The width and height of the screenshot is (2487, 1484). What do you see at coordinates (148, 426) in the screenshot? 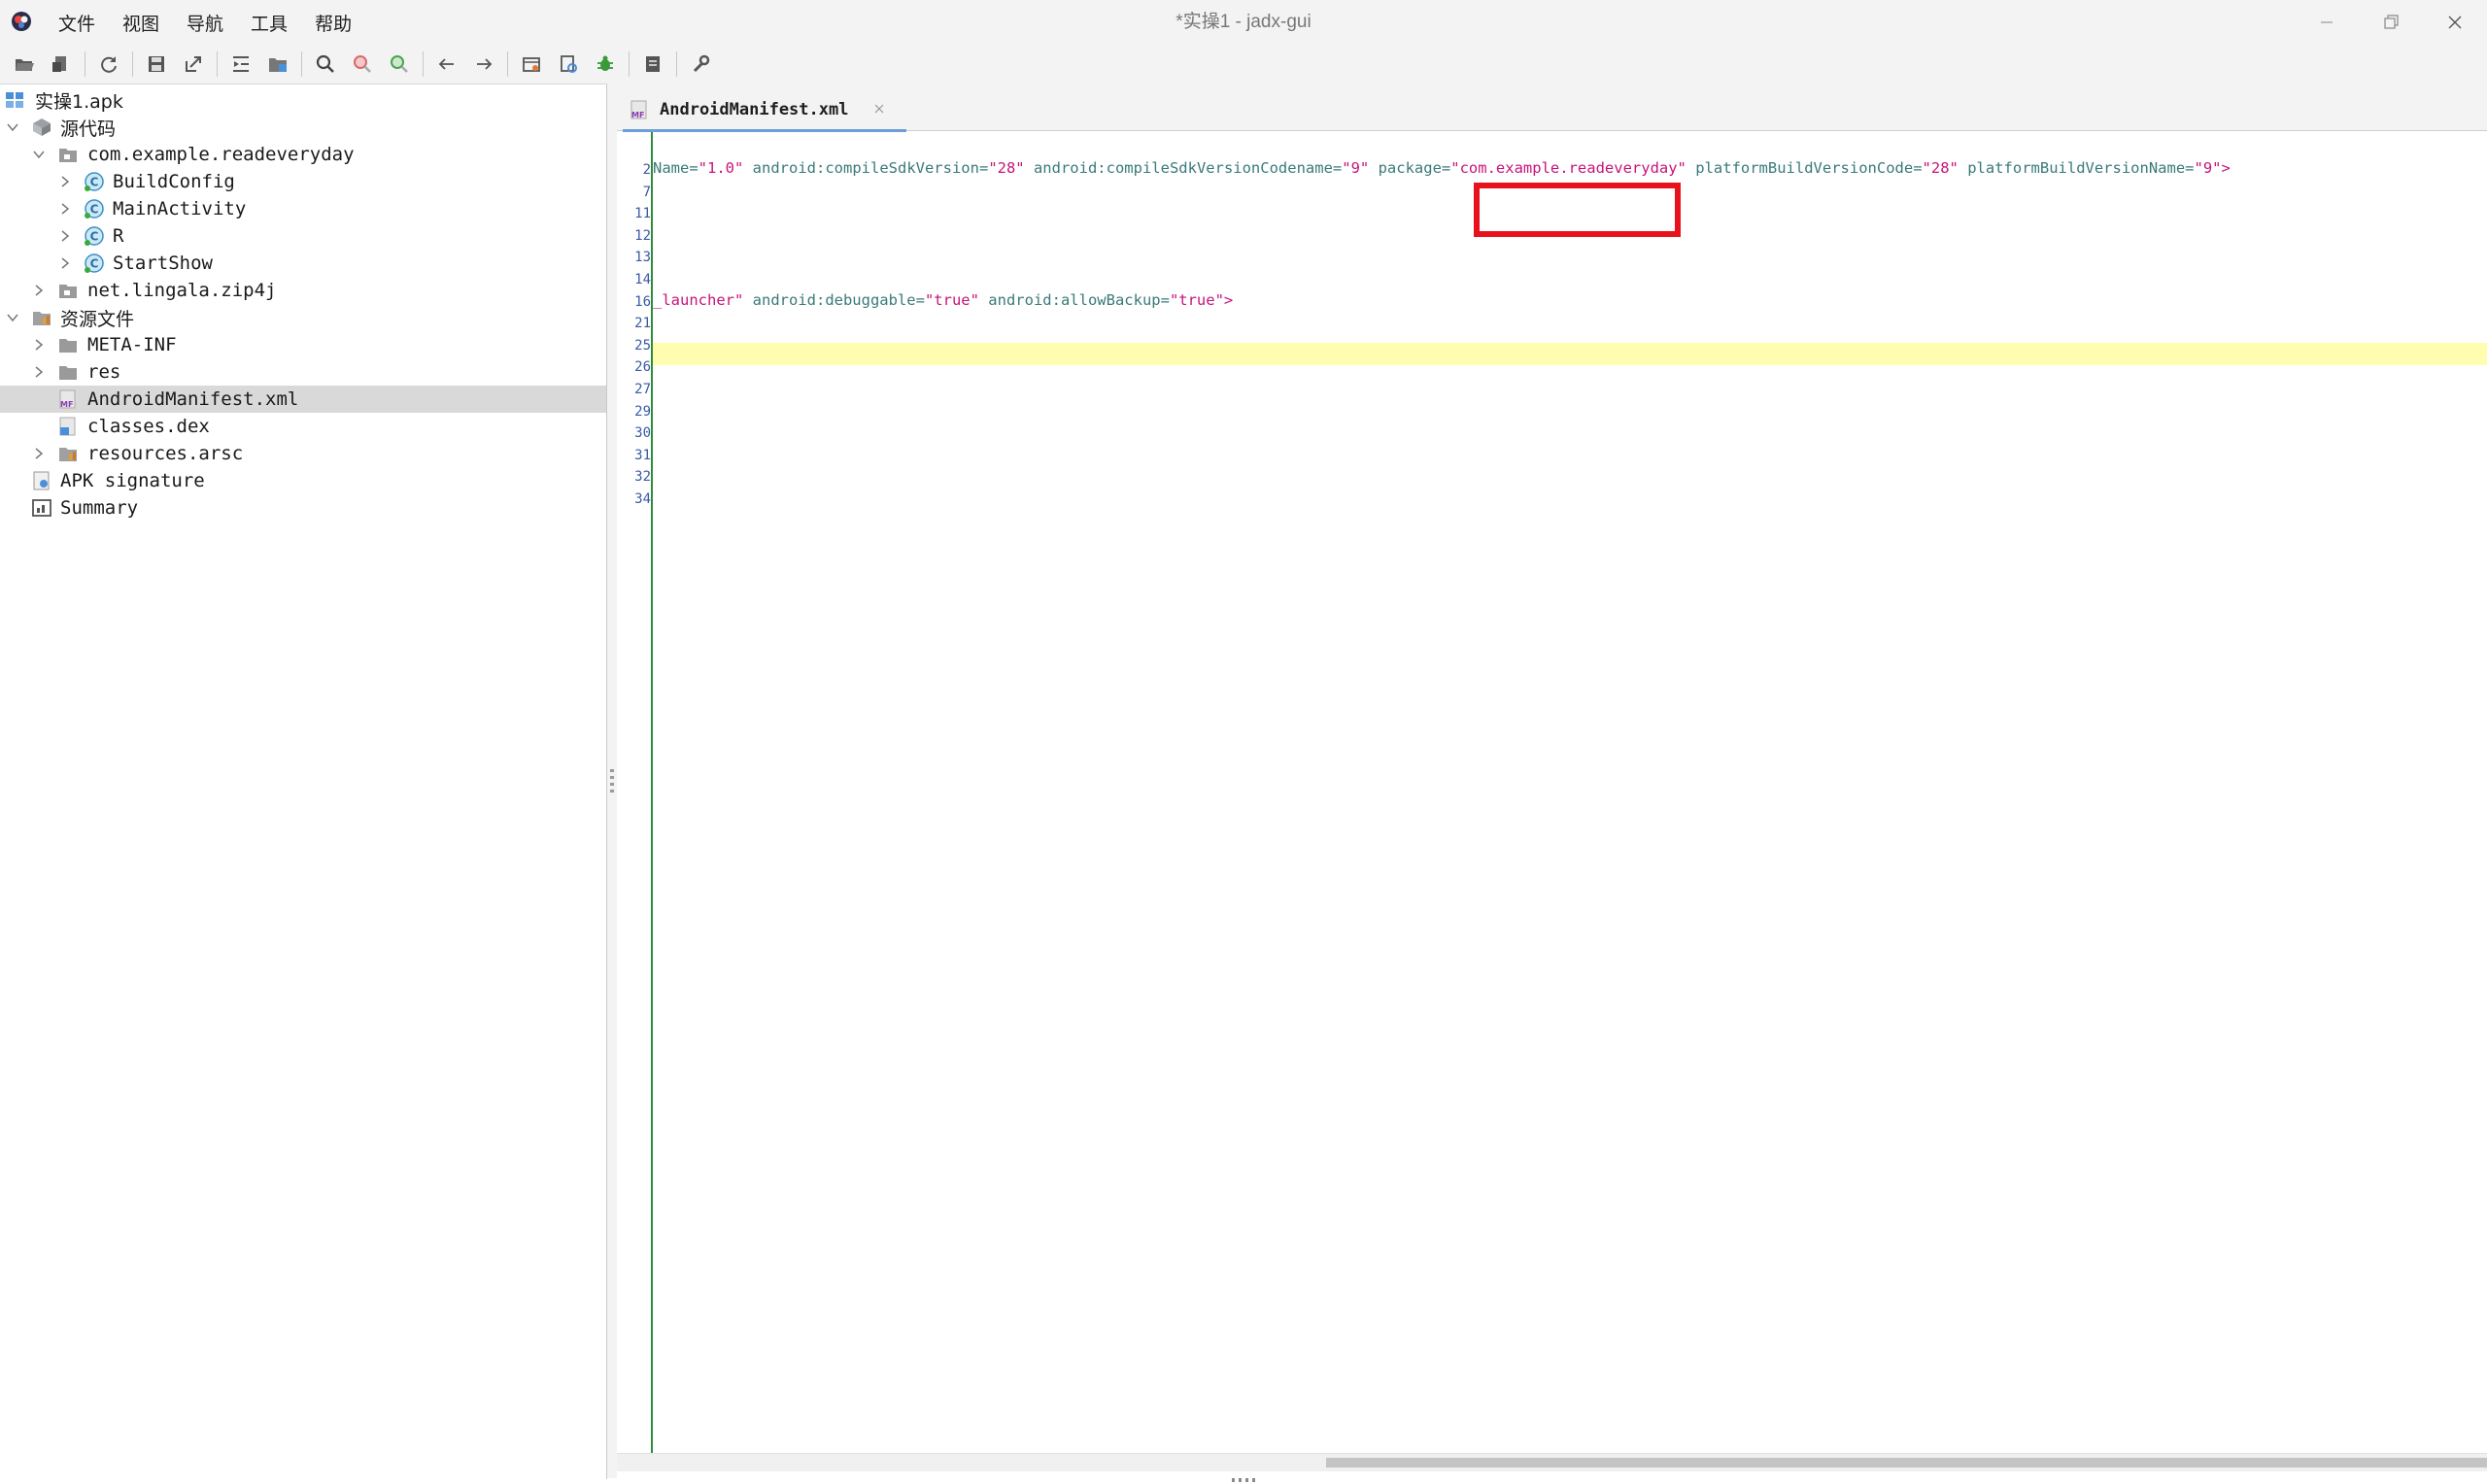
I see `tree-label: classes.dex` at bounding box center [148, 426].